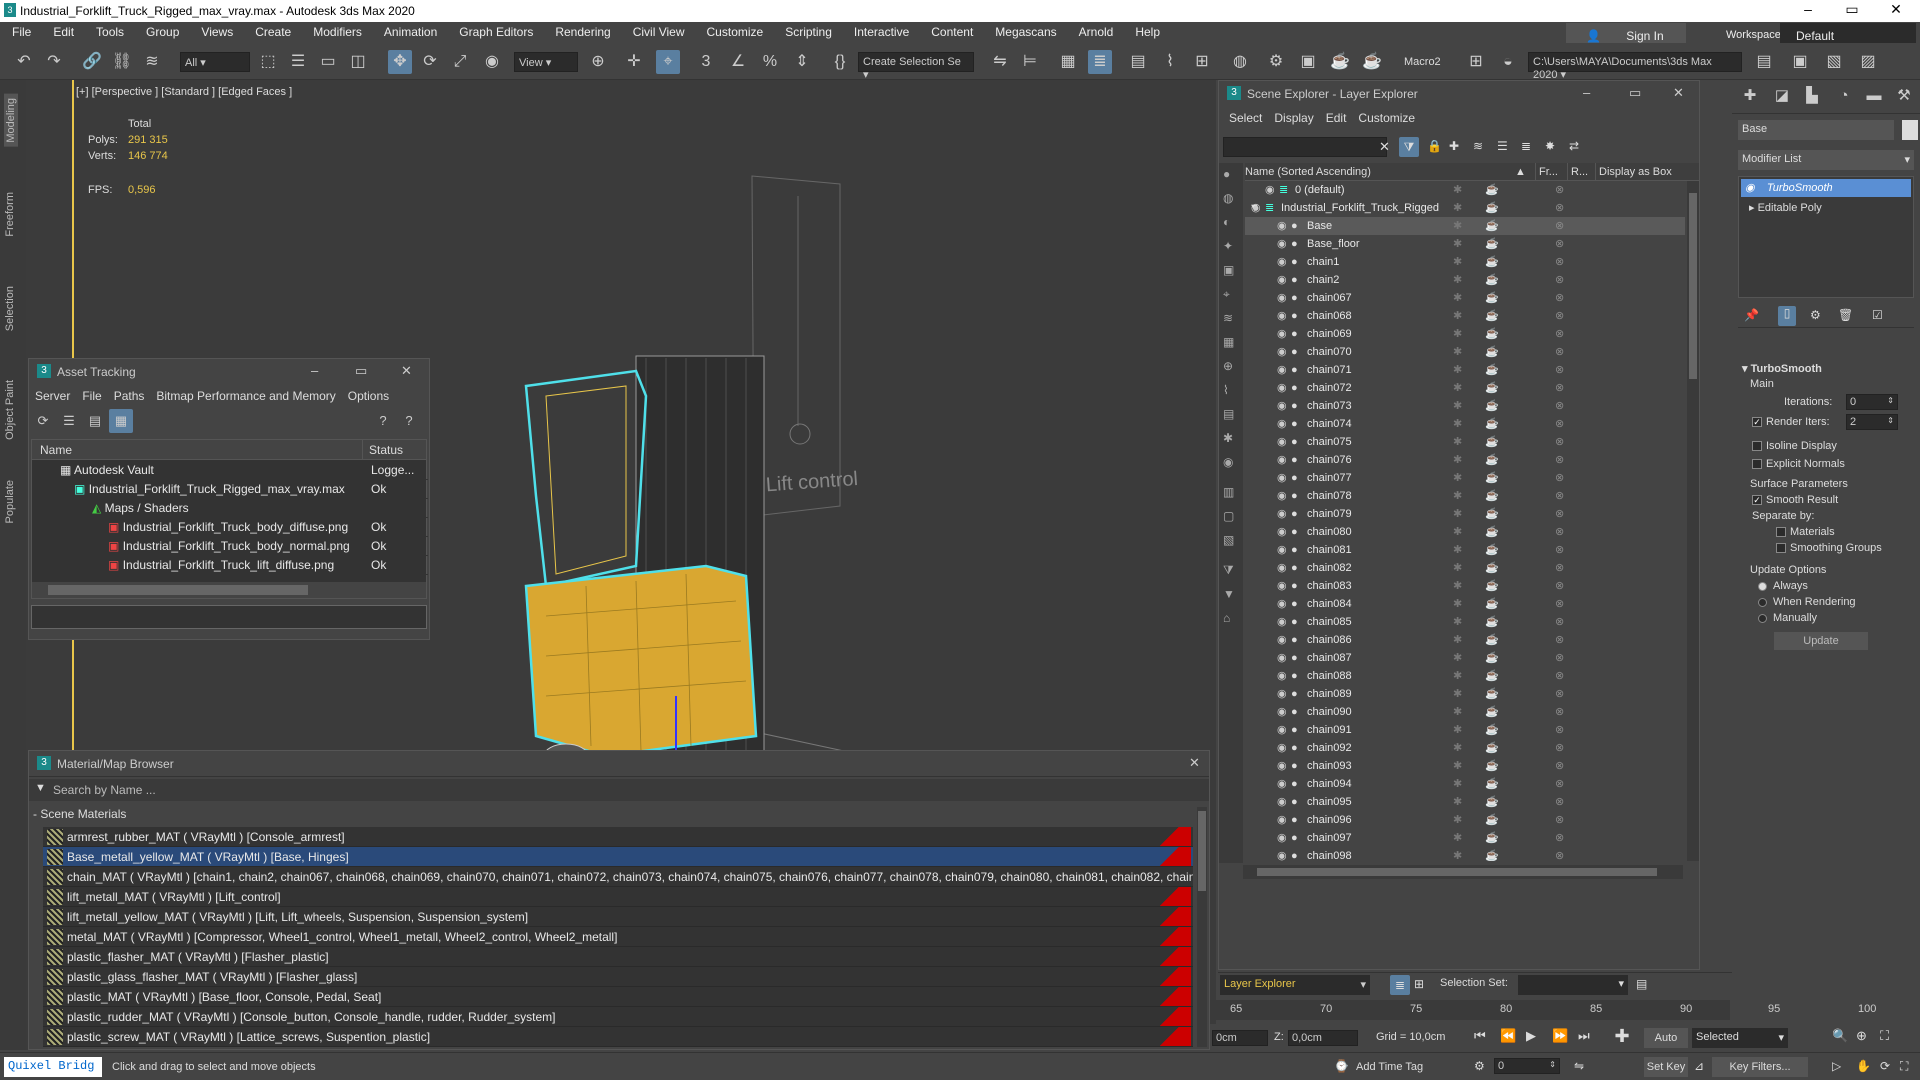 The height and width of the screenshot is (1080, 1920). Describe the element at coordinates (1798, 464) in the screenshot. I see `explicit-normals-checkbox: Explicit Normals` at that location.